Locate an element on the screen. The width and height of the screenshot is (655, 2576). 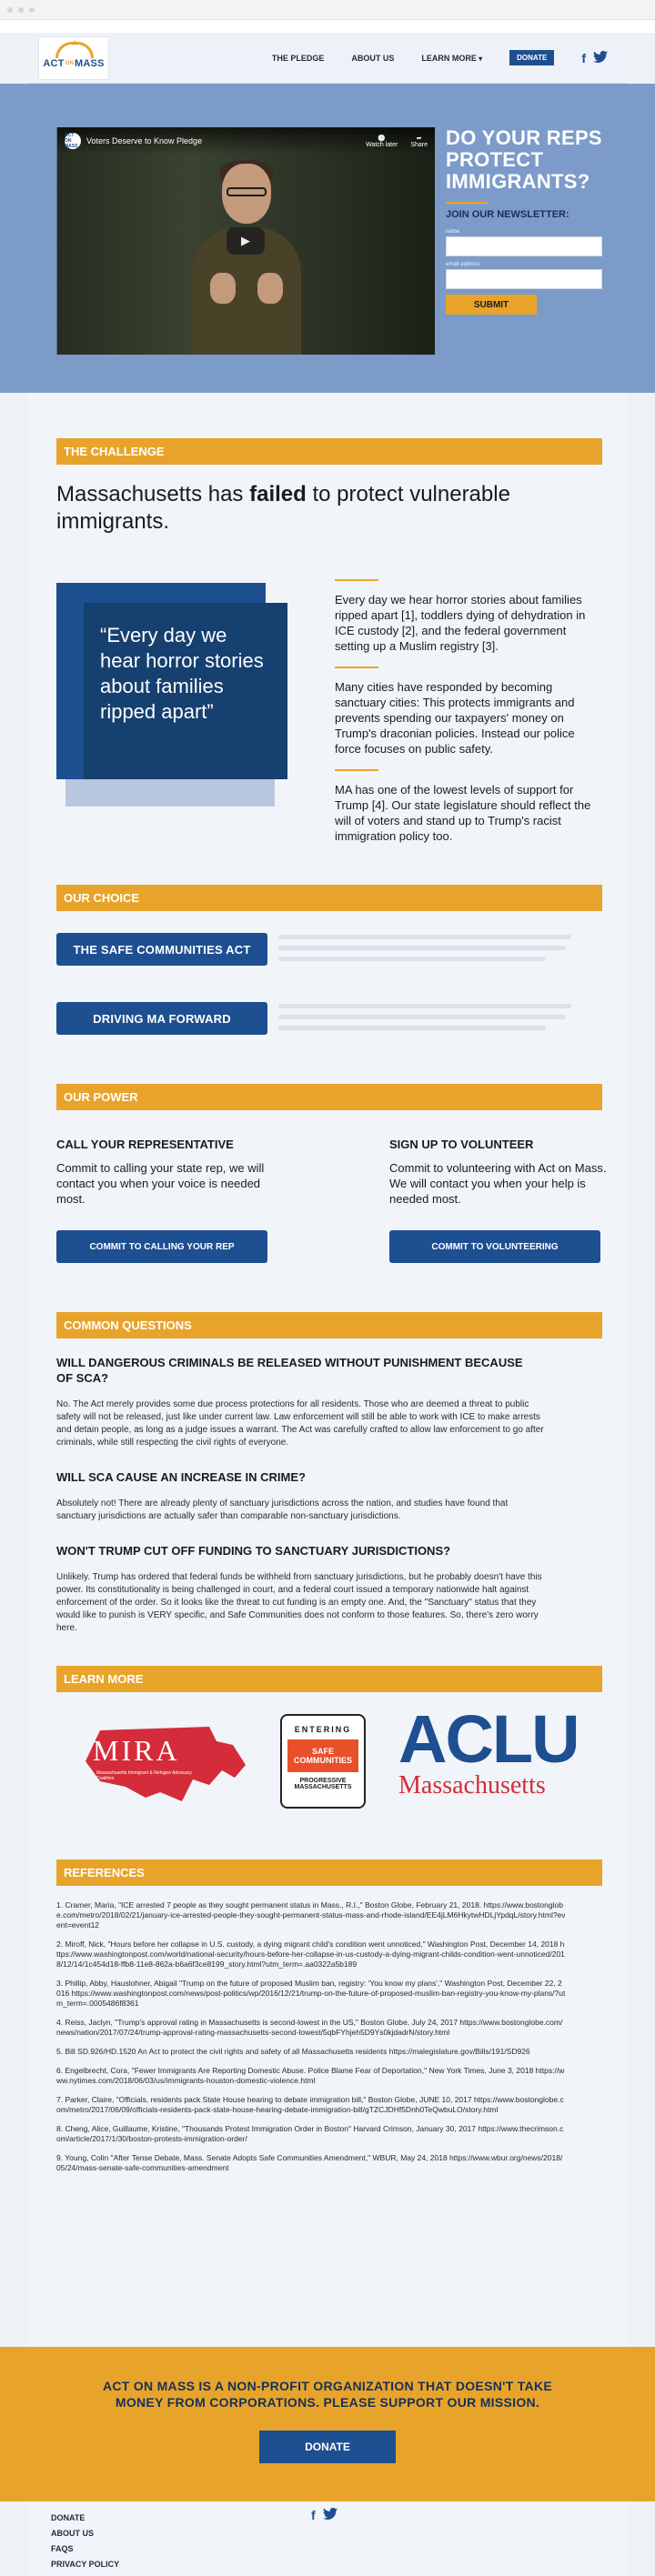
sca-name-text: SAFE COMMUNITIES is located at coordinates (322, 1755).